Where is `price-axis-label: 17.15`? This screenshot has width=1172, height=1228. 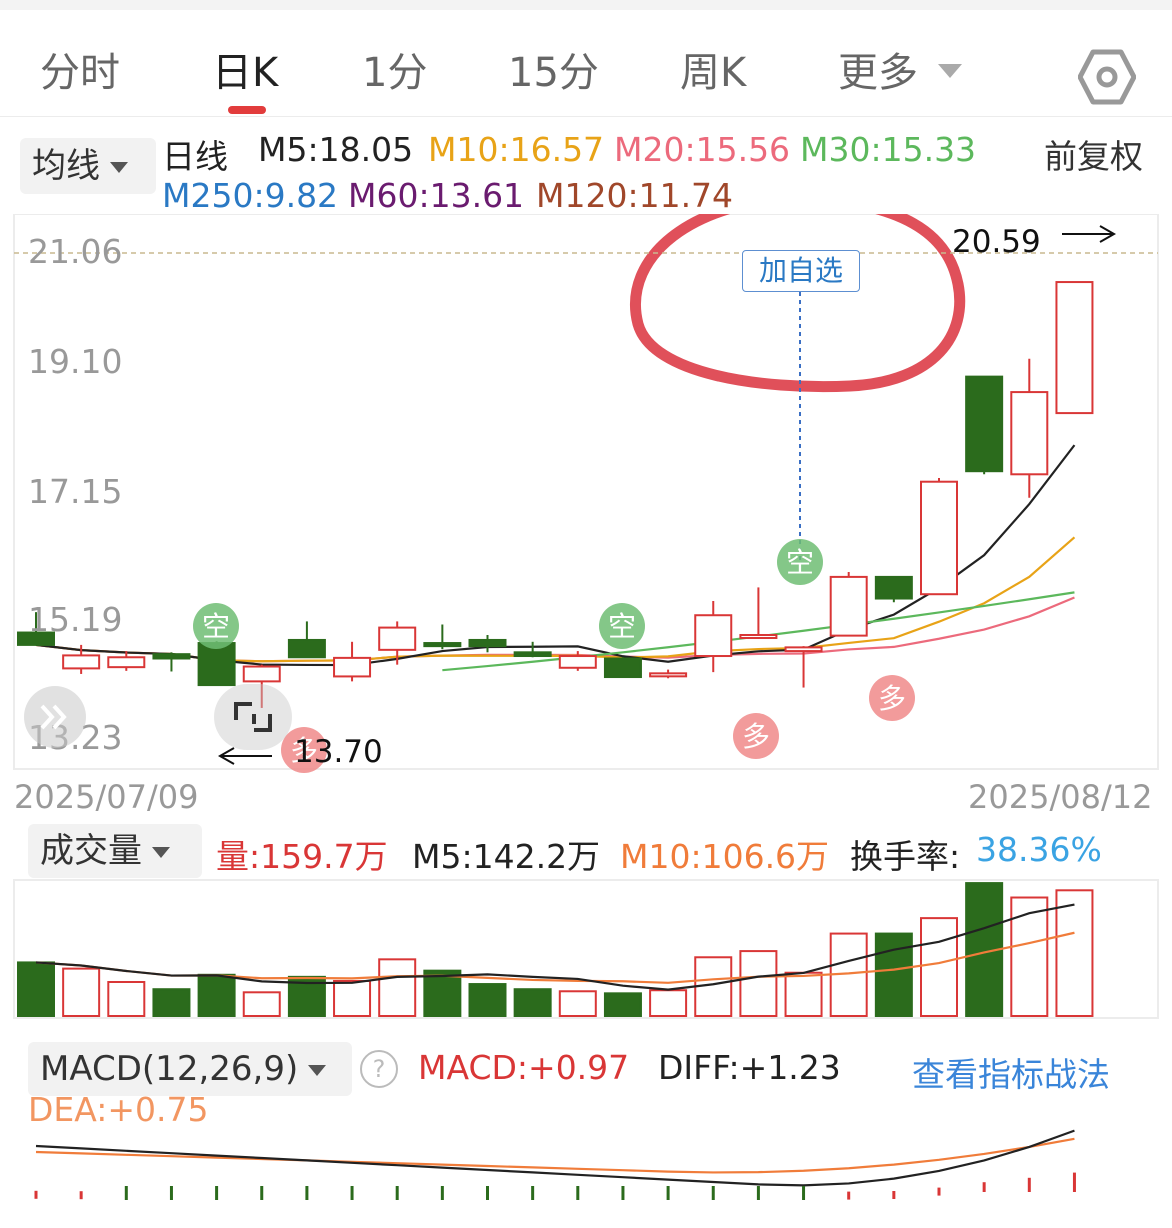 price-axis-label: 17.15 is located at coordinates (75, 491).